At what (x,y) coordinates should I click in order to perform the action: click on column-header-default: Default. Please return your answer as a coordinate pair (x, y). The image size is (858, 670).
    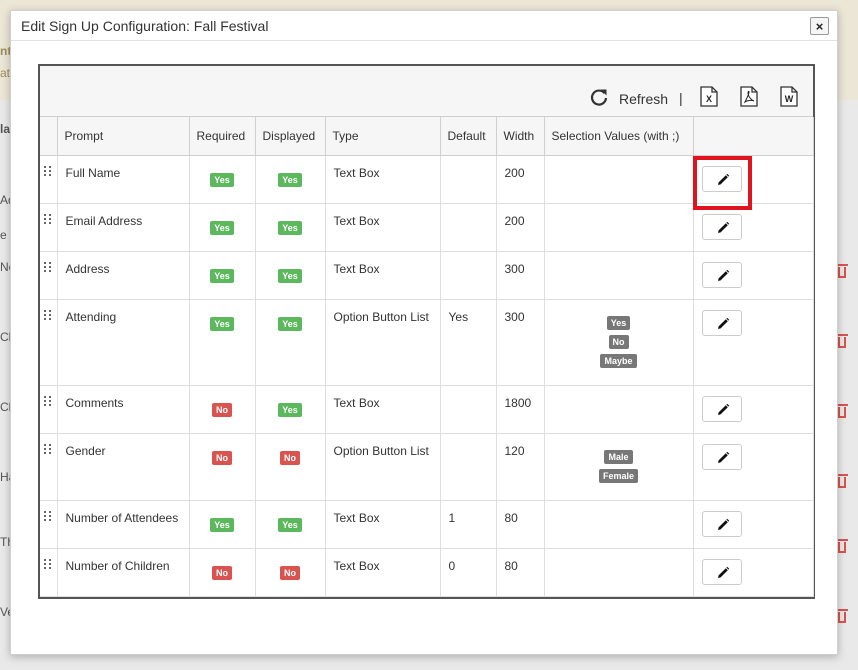
    Looking at the image, I should click on (468, 136).